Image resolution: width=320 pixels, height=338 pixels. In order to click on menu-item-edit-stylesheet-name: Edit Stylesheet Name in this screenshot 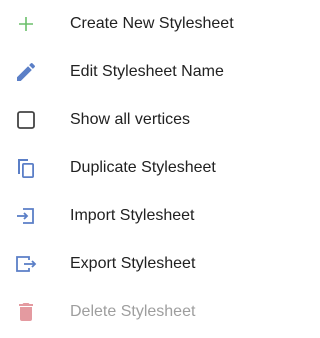, I will do `click(124, 72)`.